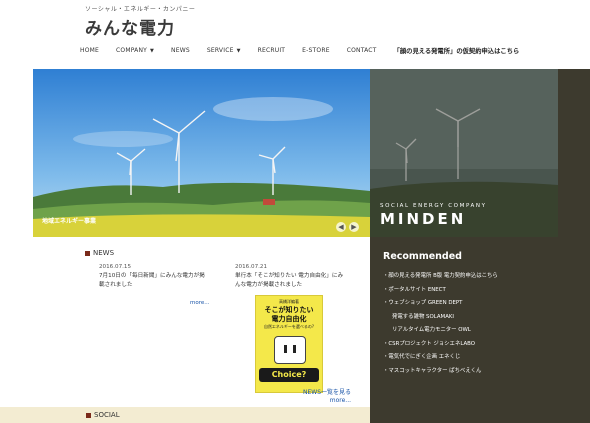 This screenshot has width=590, height=423. Describe the element at coordinates (140, 26) in the screenshot. I see `brand-logo: みんな電力` at that location.